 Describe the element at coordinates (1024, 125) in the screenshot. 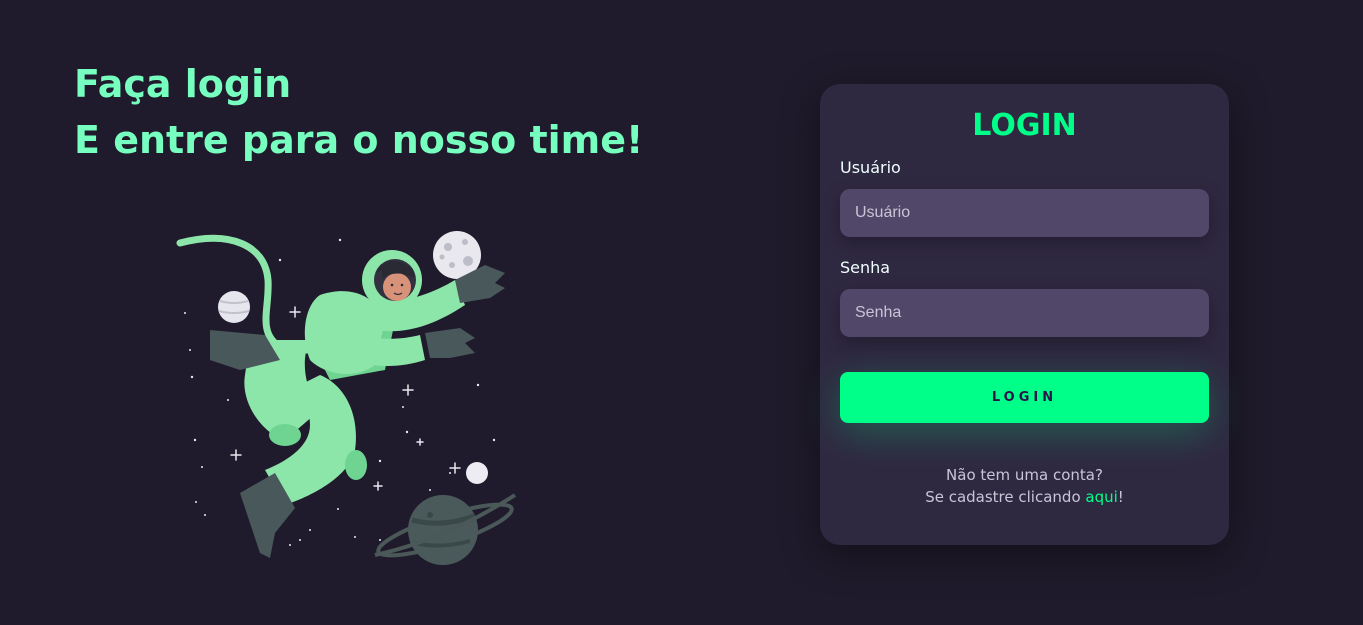

I see `login-title: LOGIN` at that location.